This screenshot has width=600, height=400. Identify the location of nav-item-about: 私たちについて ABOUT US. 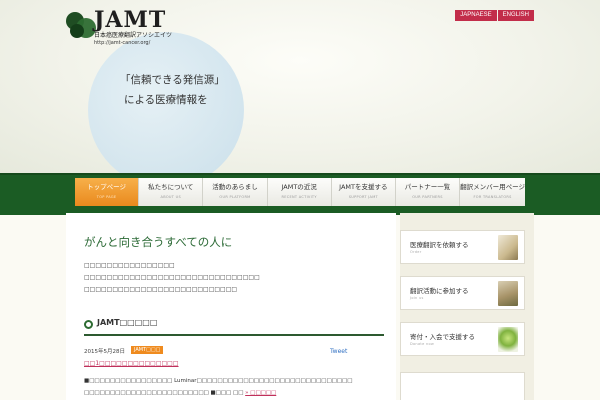
(171, 192).